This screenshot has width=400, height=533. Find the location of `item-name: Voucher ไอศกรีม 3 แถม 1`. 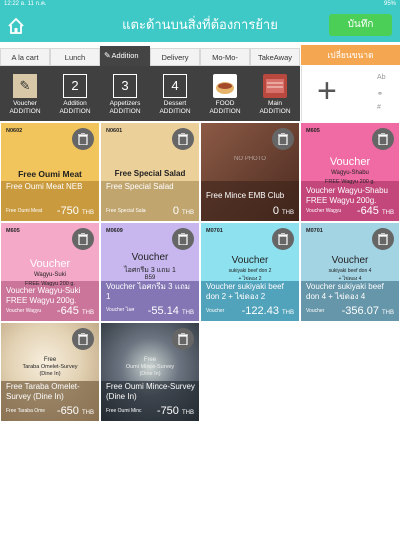

item-name: Voucher ไอศกรีม 3 แถม 1 is located at coordinates (148, 291).